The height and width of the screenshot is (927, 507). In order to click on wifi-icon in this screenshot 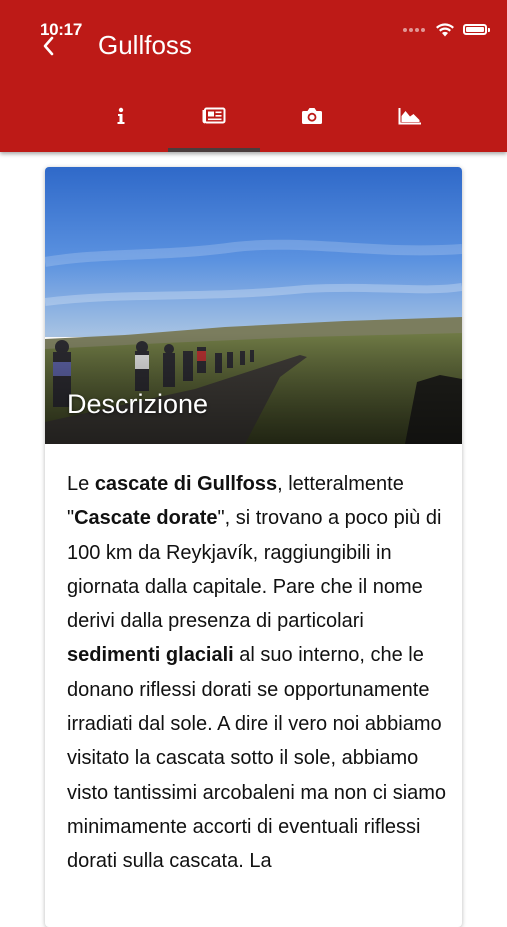, I will do `click(445, 30)`.